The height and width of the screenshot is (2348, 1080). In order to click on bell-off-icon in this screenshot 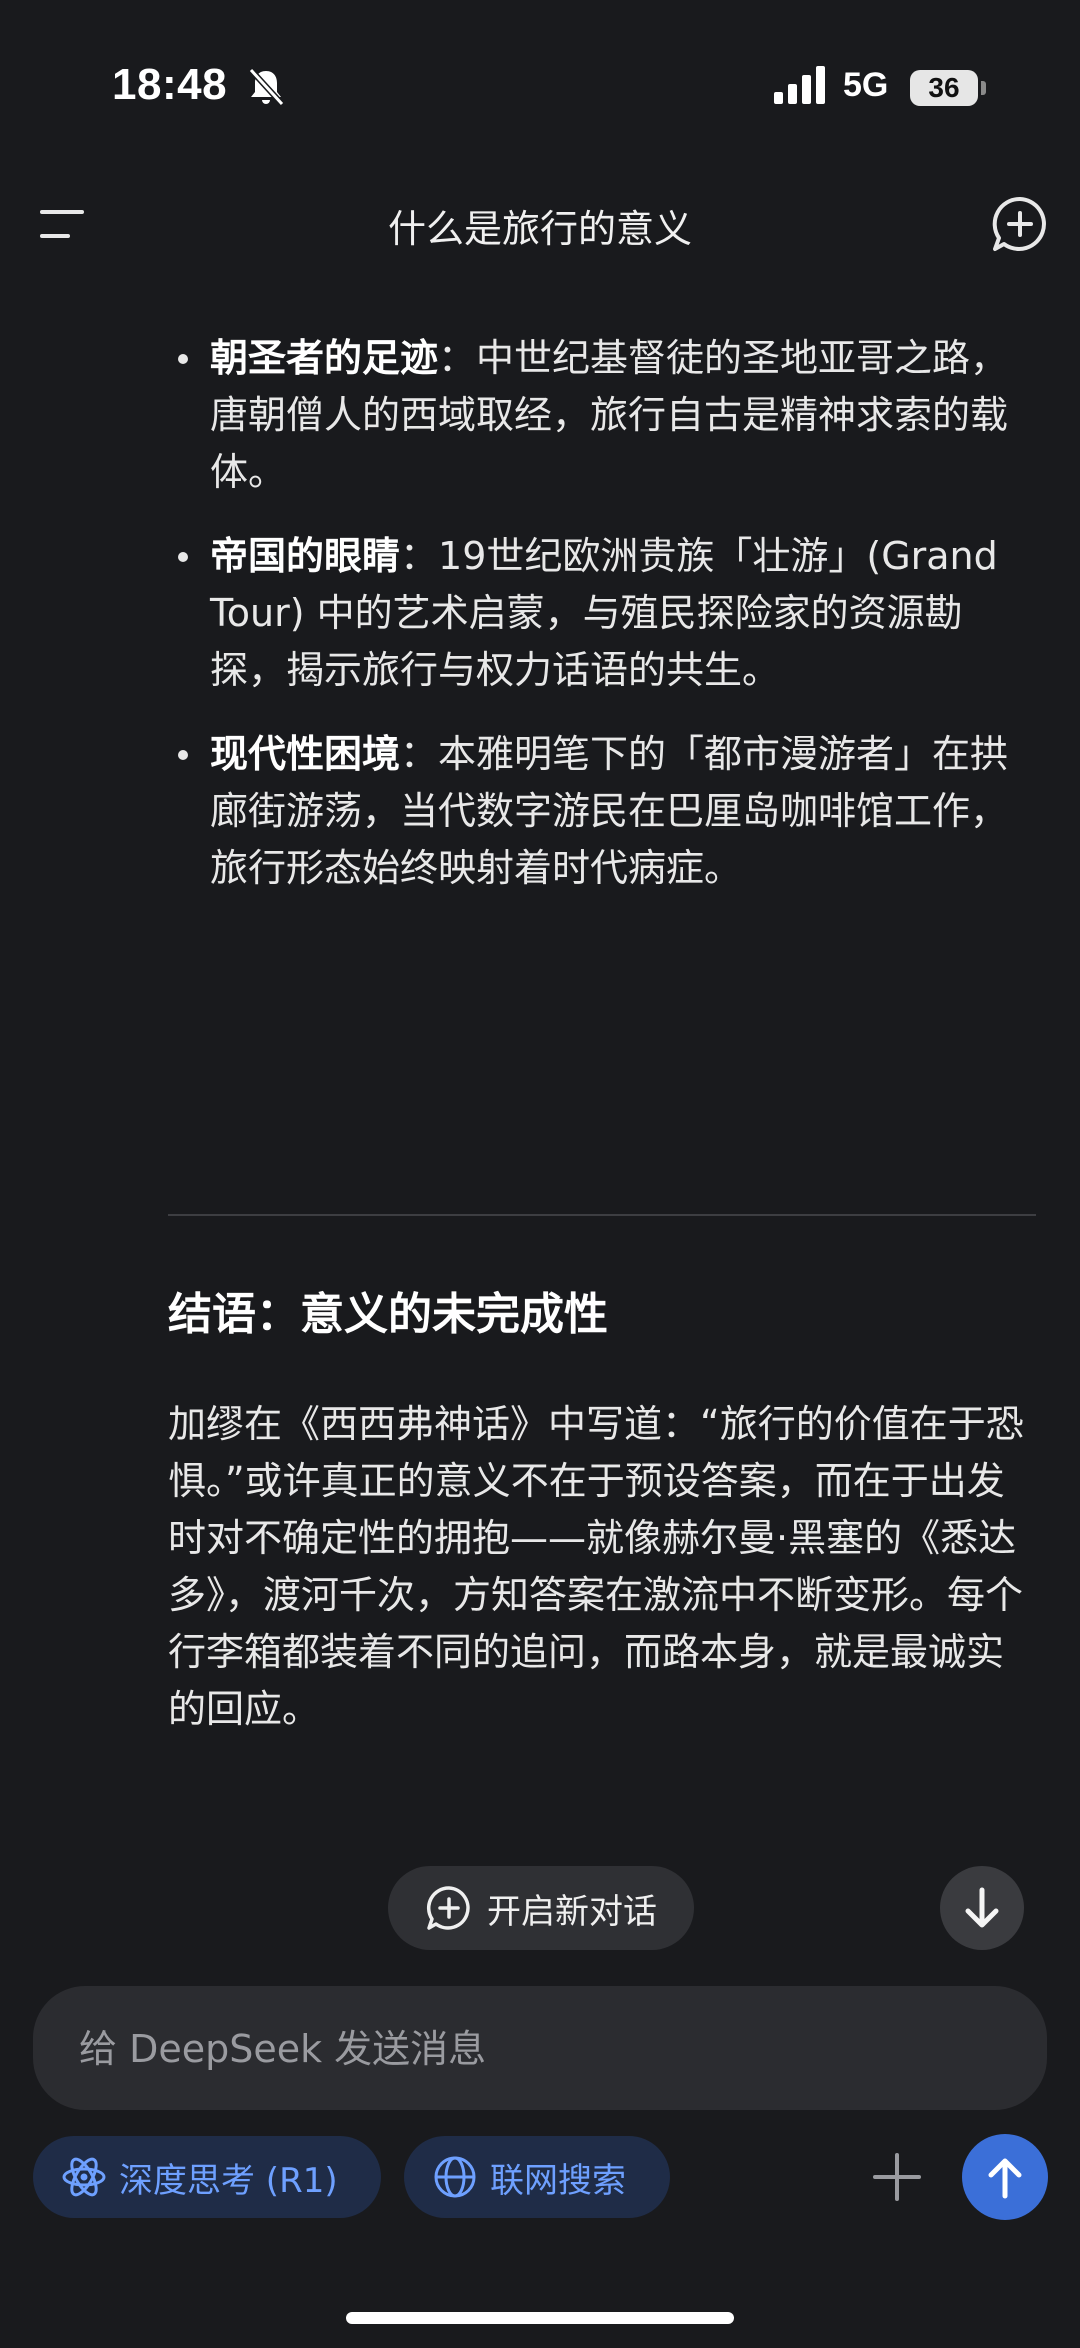, I will do `click(266, 87)`.